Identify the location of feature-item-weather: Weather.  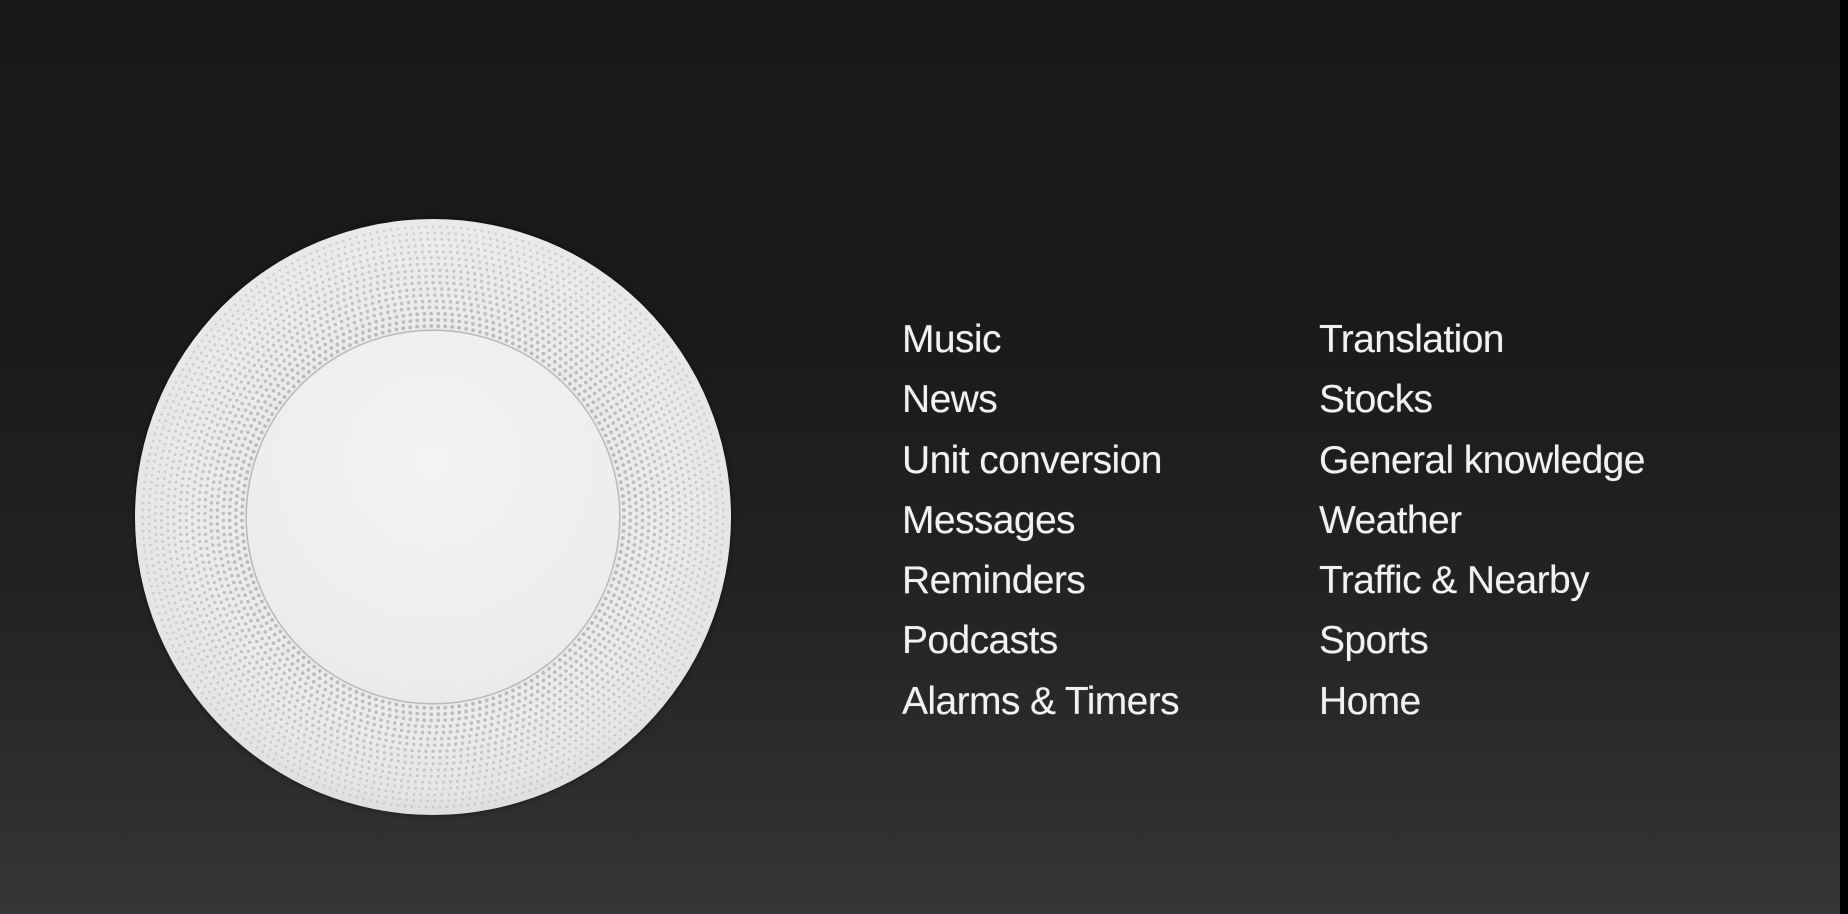
(1390, 520).